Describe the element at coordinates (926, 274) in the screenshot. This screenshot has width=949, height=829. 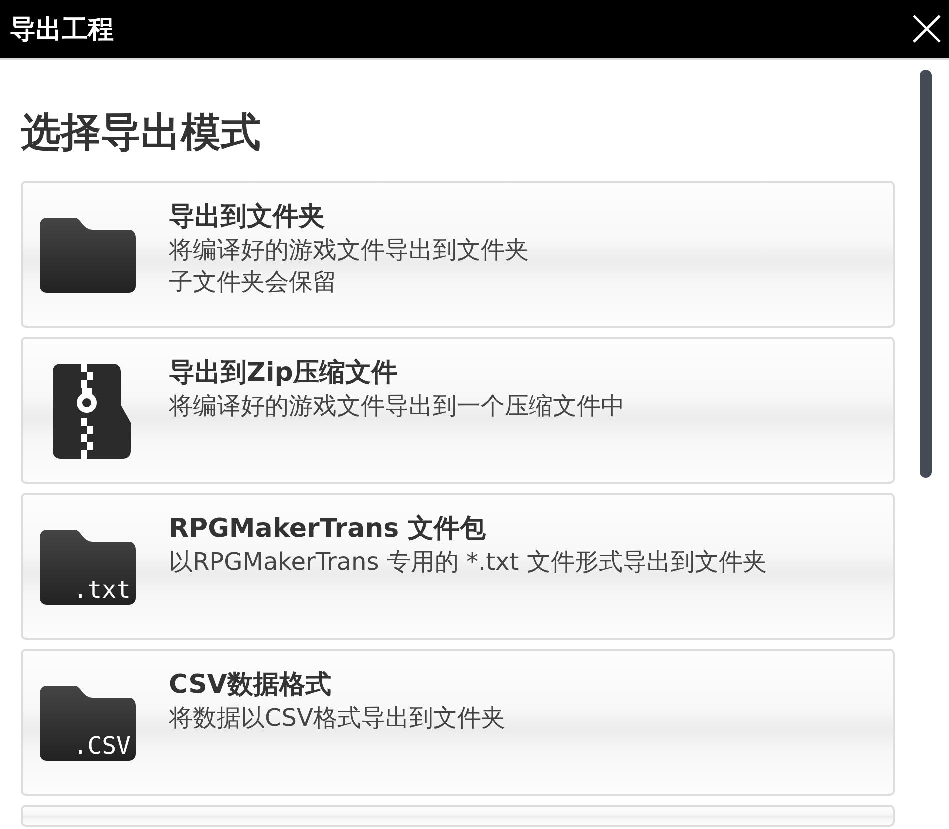
I see `scrollbar-thumb` at that location.